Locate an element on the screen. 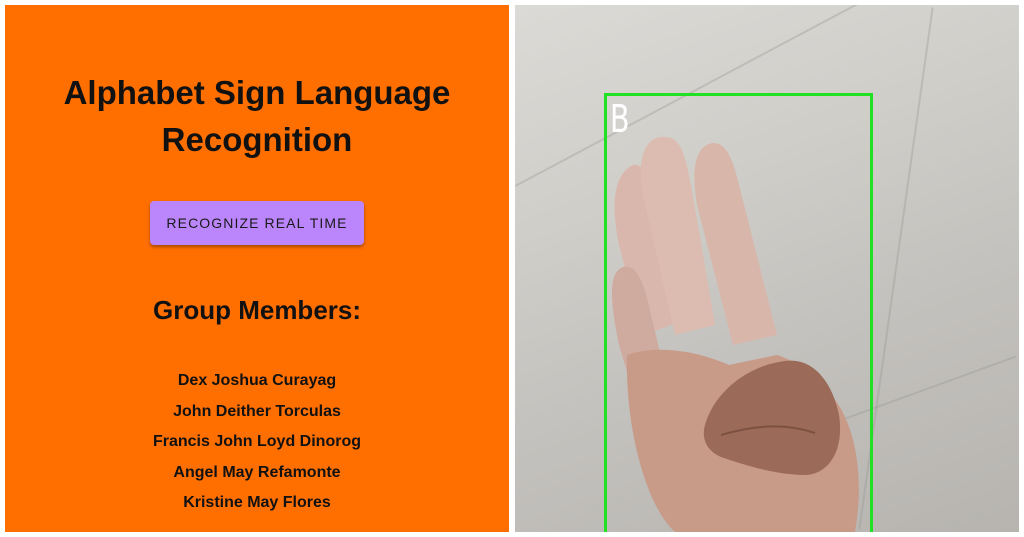 The width and height of the screenshot is (1024, 537). app-title-line-2: Recognition is located at coordinates (257, 139).